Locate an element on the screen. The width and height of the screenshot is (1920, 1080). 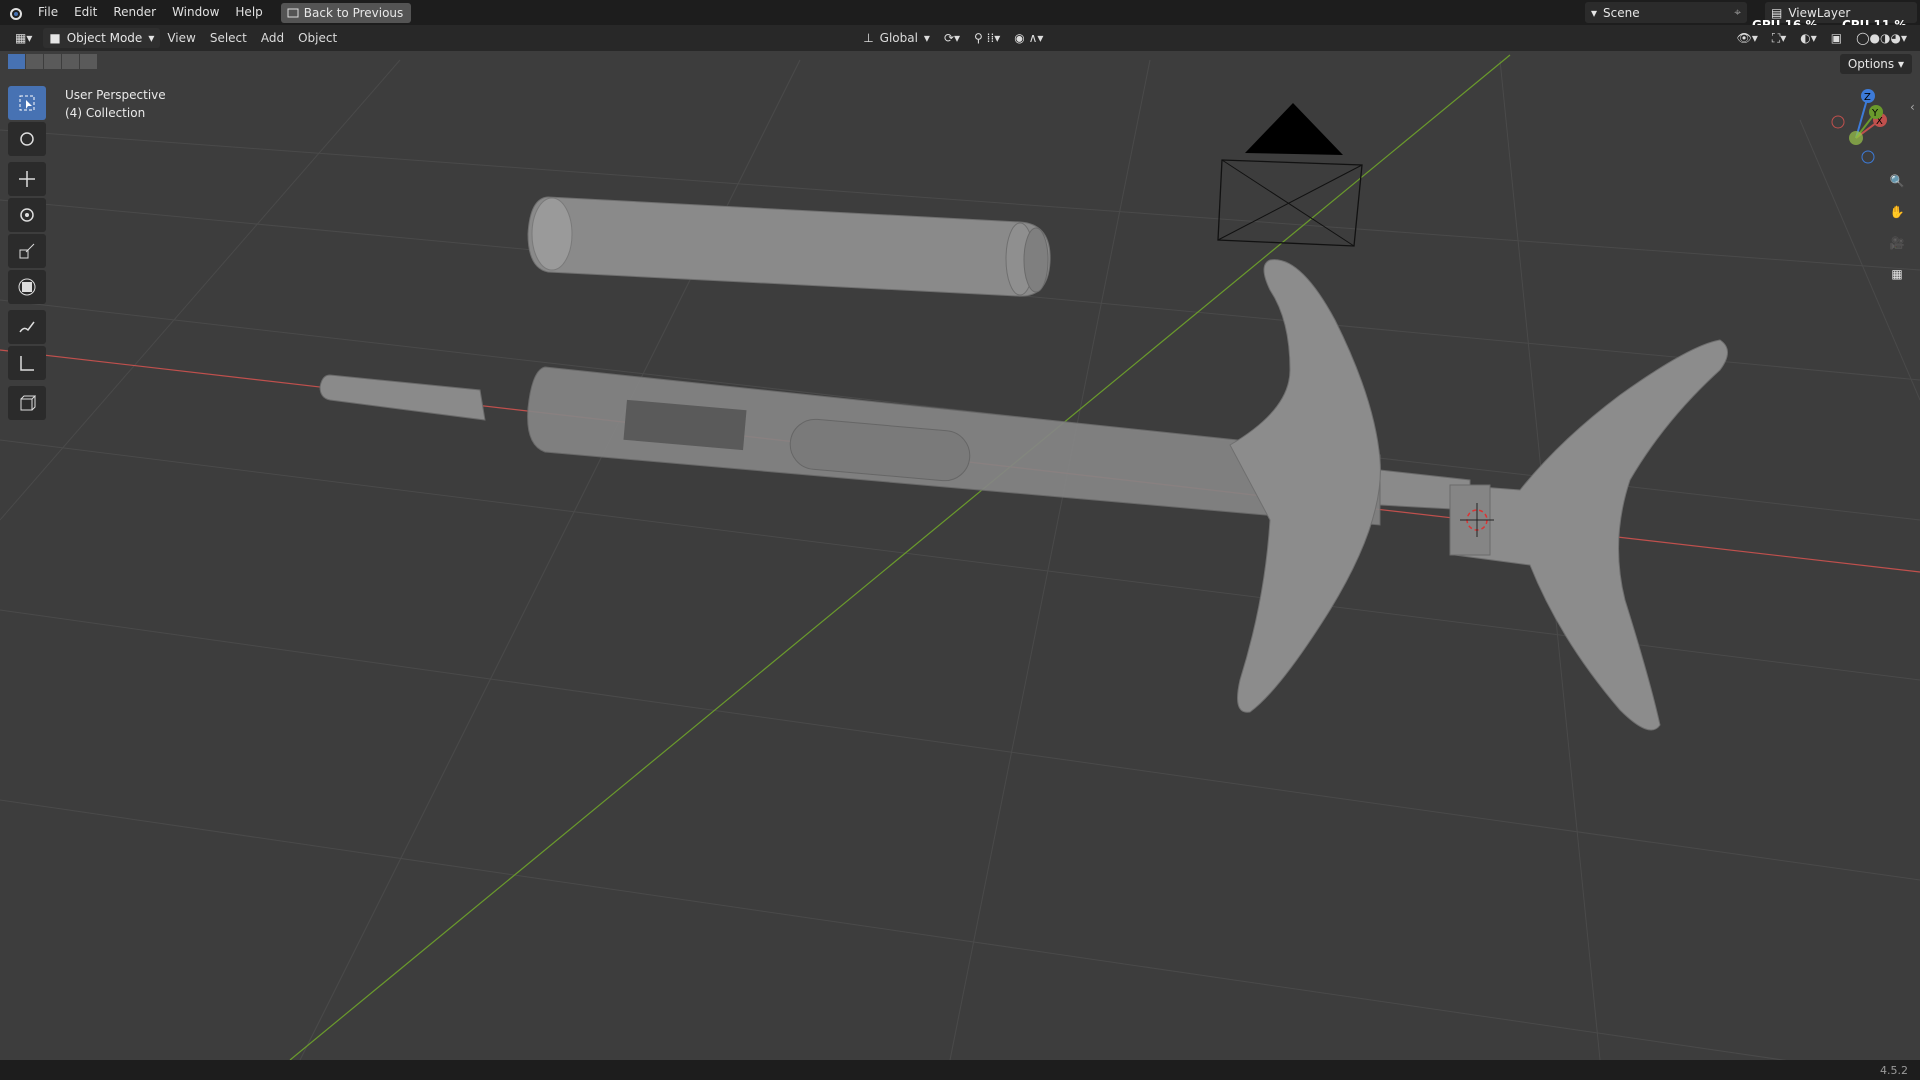
mode-label: Object Mode is located at coordinates (104, 38).